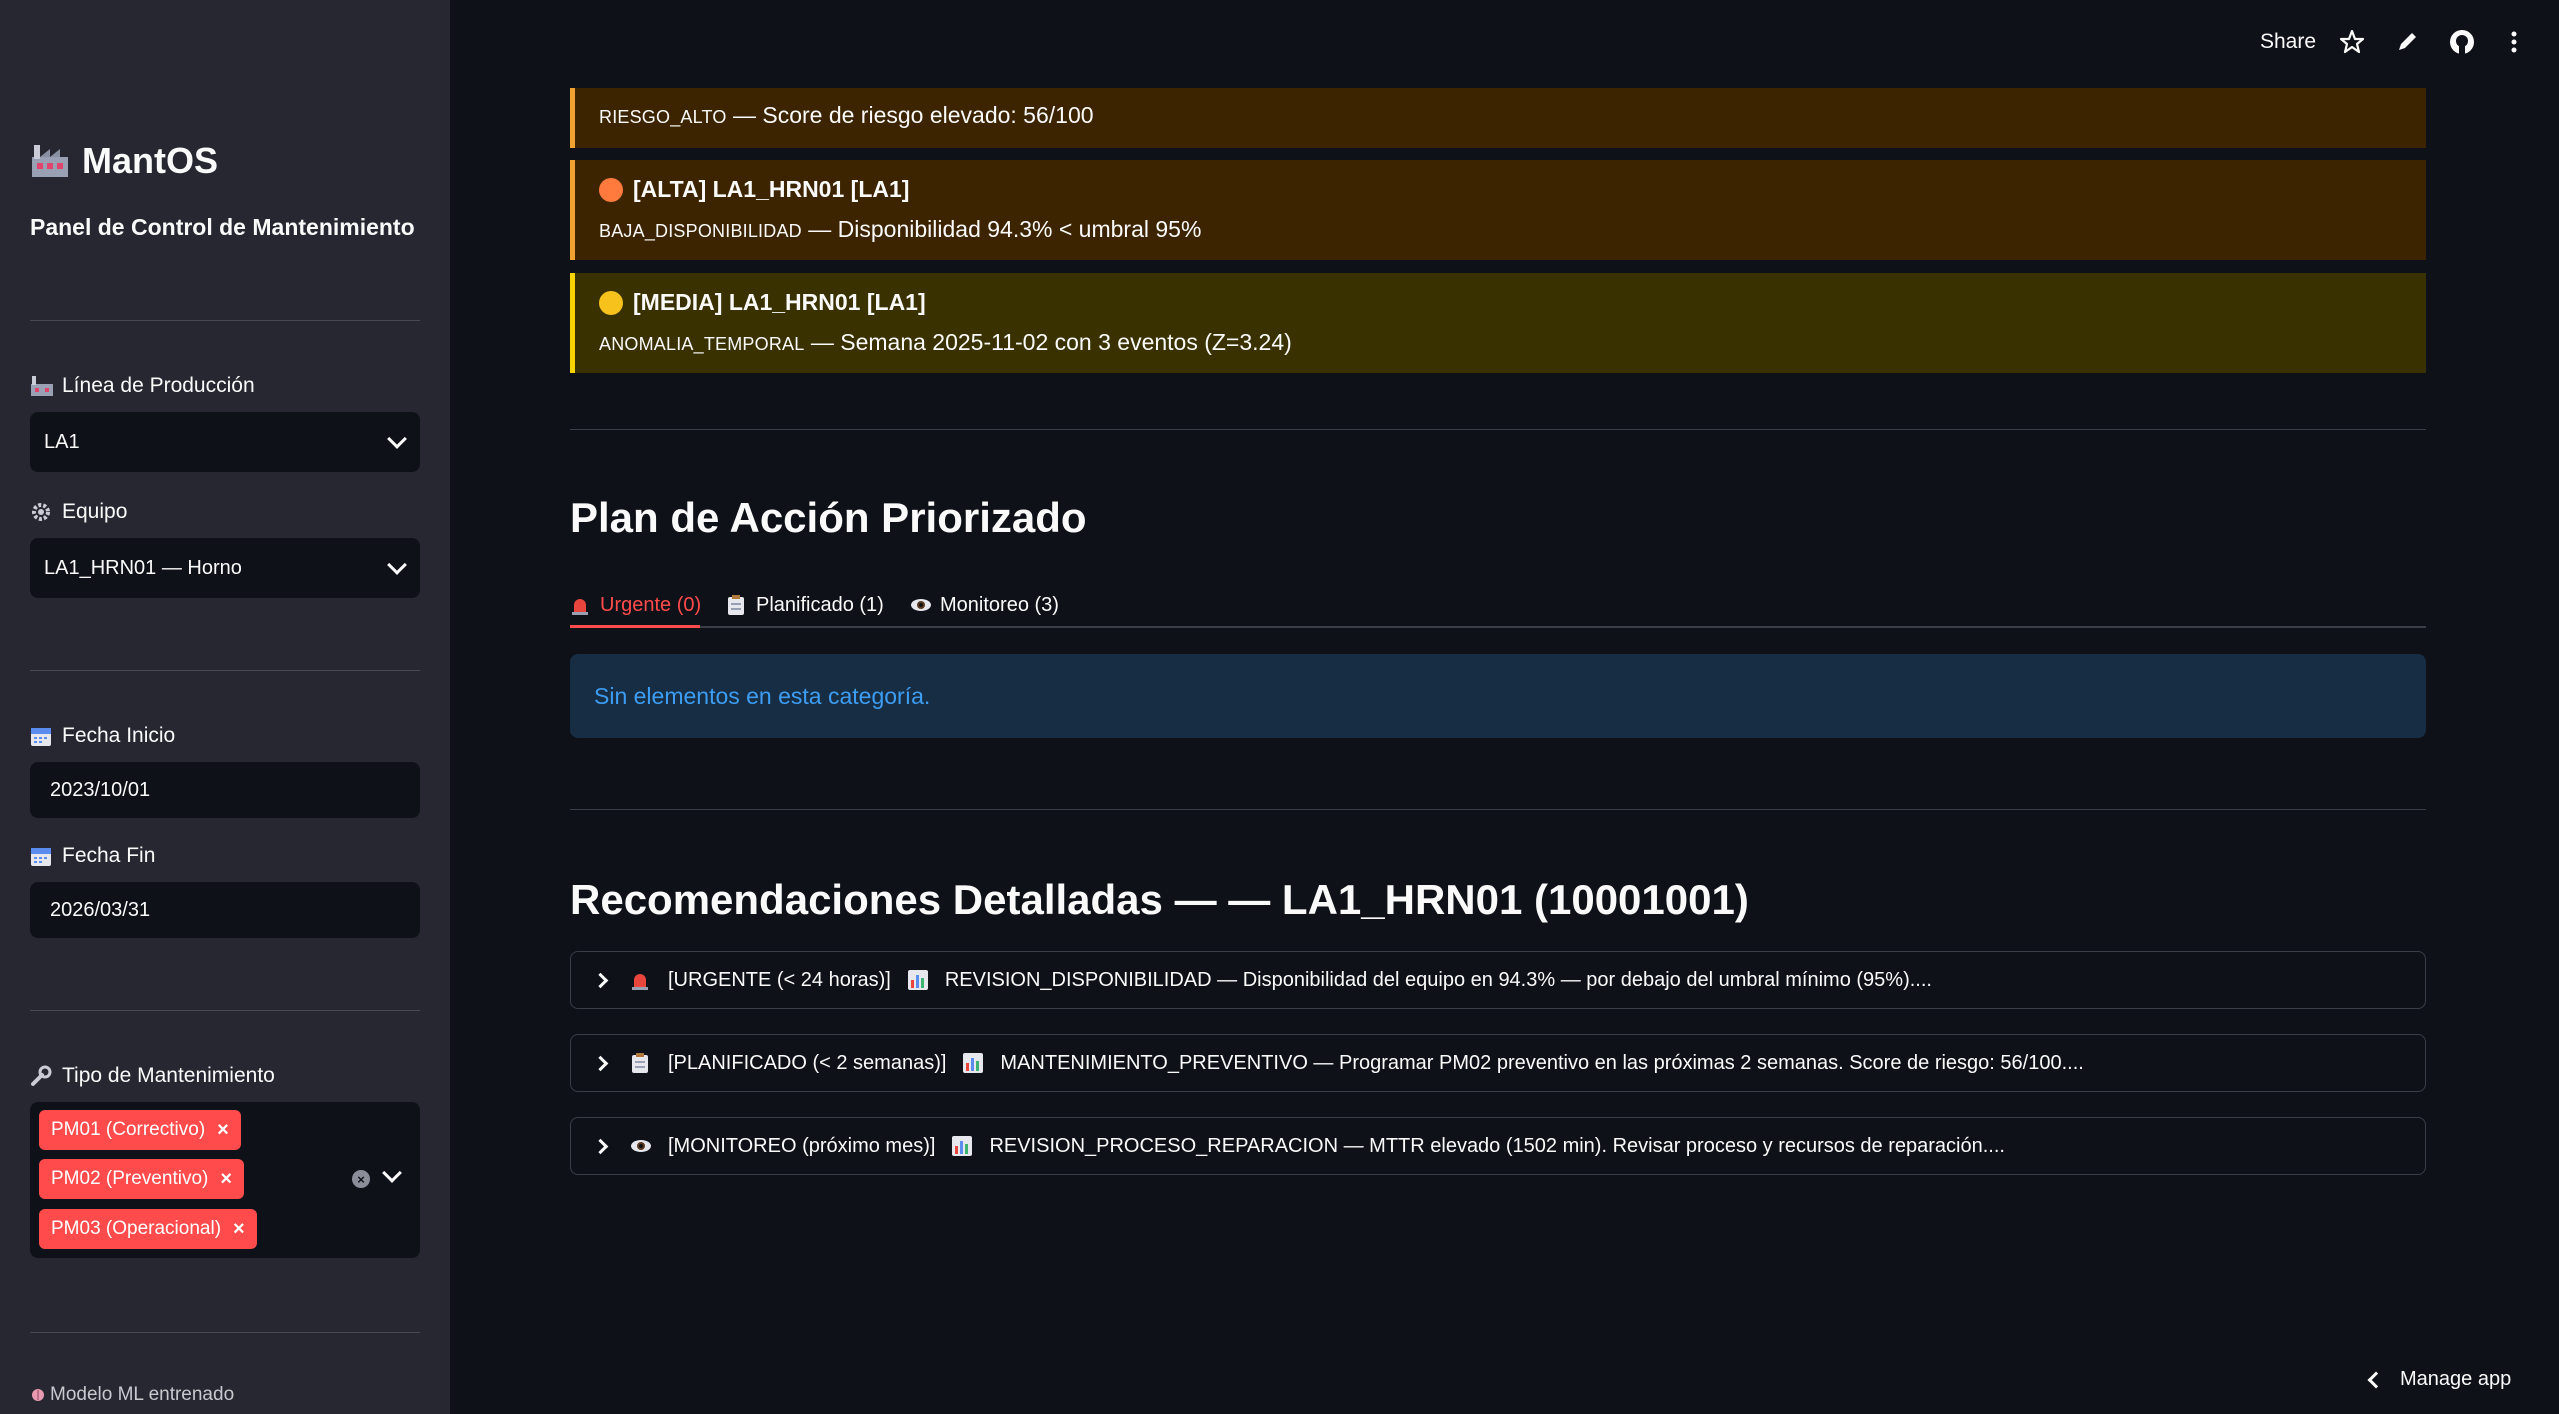 This screenshot has width=2559, height=1414. I want to click on alert-text: — Disponibilidad 94.3% < umbral 95%, so click(1001, 229).